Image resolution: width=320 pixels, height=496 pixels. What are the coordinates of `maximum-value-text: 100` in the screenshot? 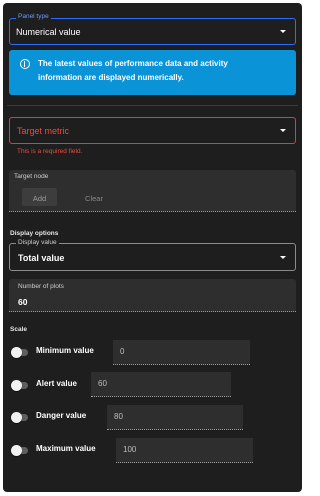 It's located at (130, 449).